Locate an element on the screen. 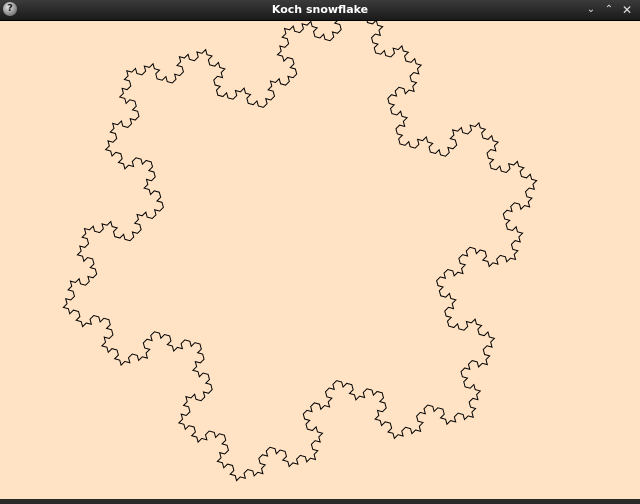  close-button: ✕ is located at coordinates (627, 10).